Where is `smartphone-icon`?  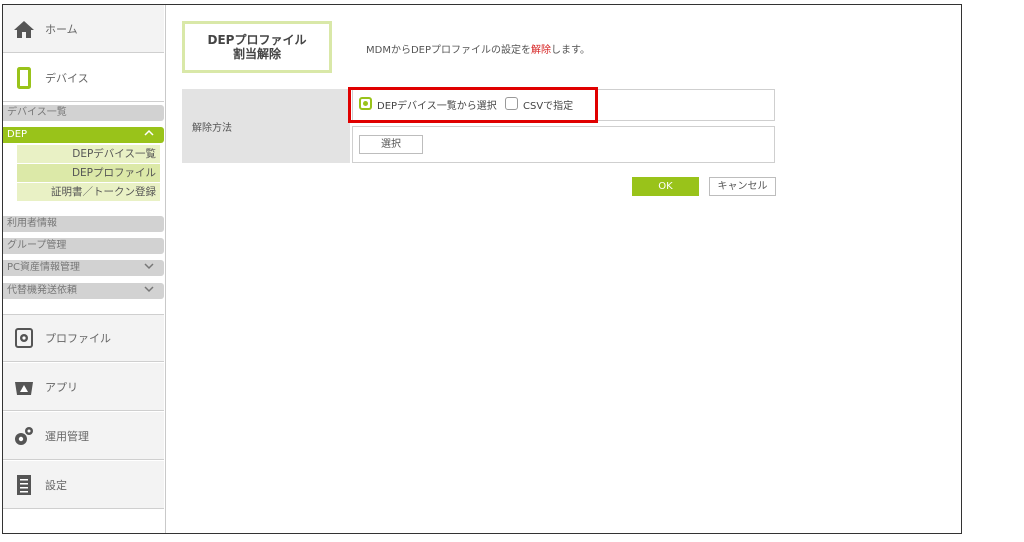 smartphone-icon is located at coordinates (24, 77).